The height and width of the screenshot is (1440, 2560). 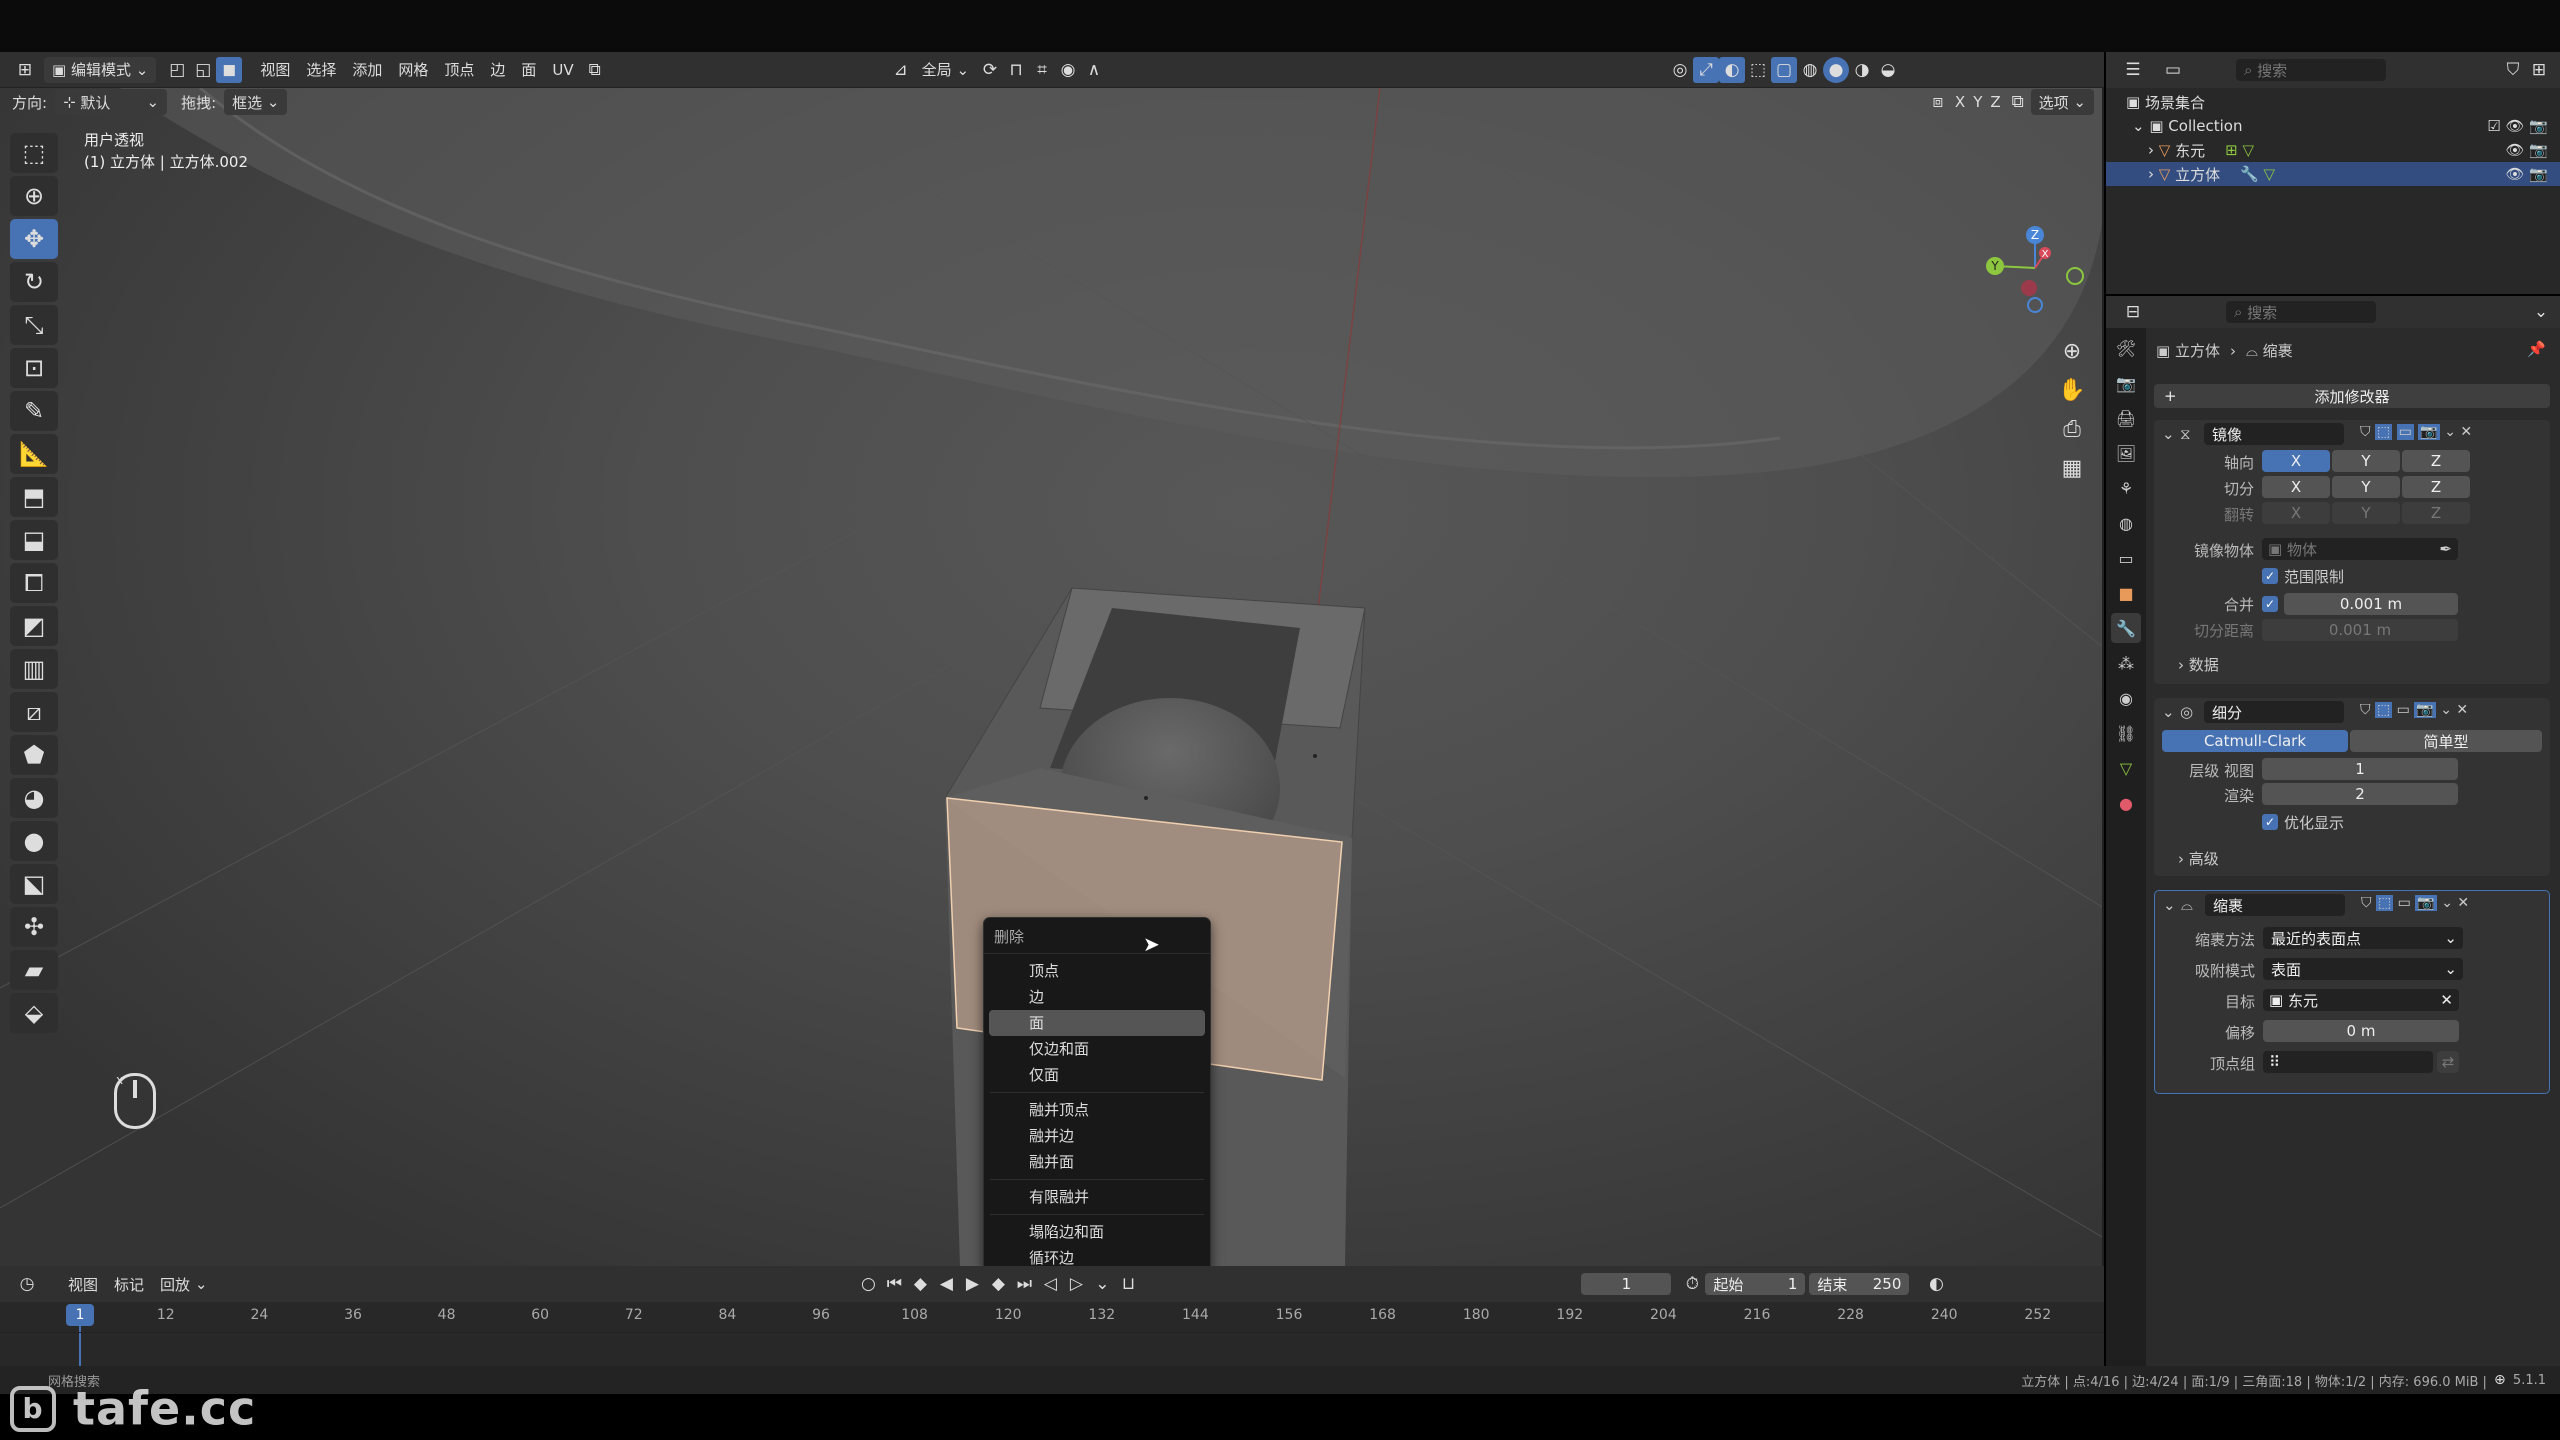 I want to click on wrap-method-dropdown: 最近的表面点 ⌄, so click(x=2363, y=938).